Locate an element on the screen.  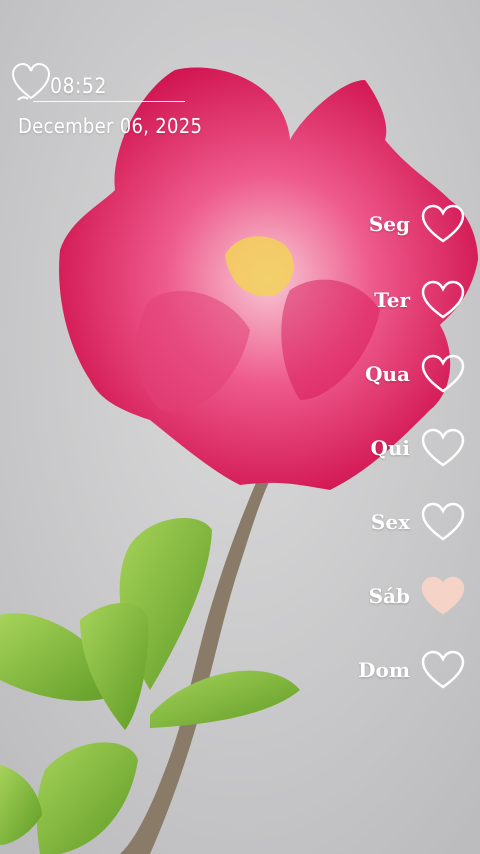
day-label: Qui is located at coordinates (390, 448).